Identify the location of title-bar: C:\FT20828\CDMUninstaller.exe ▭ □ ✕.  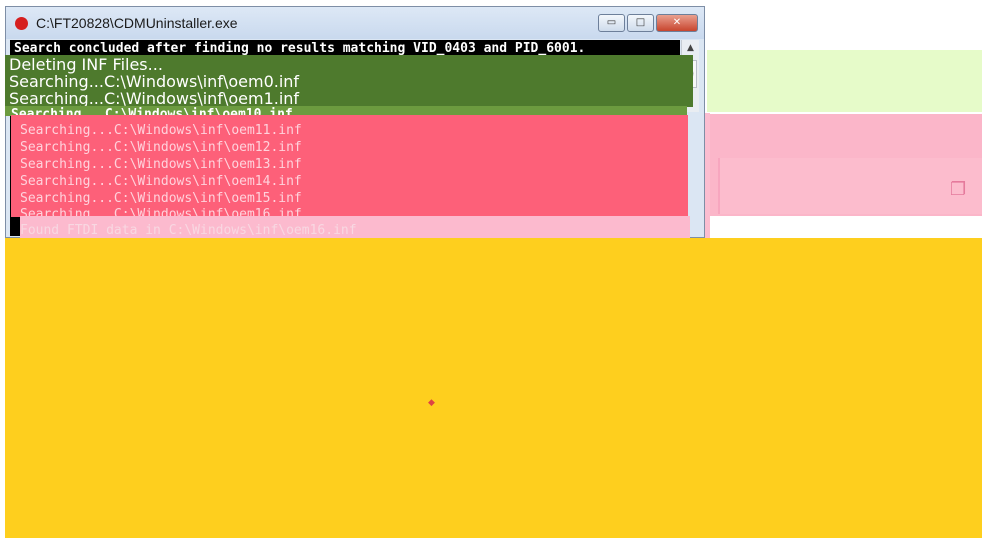
(355, 23).